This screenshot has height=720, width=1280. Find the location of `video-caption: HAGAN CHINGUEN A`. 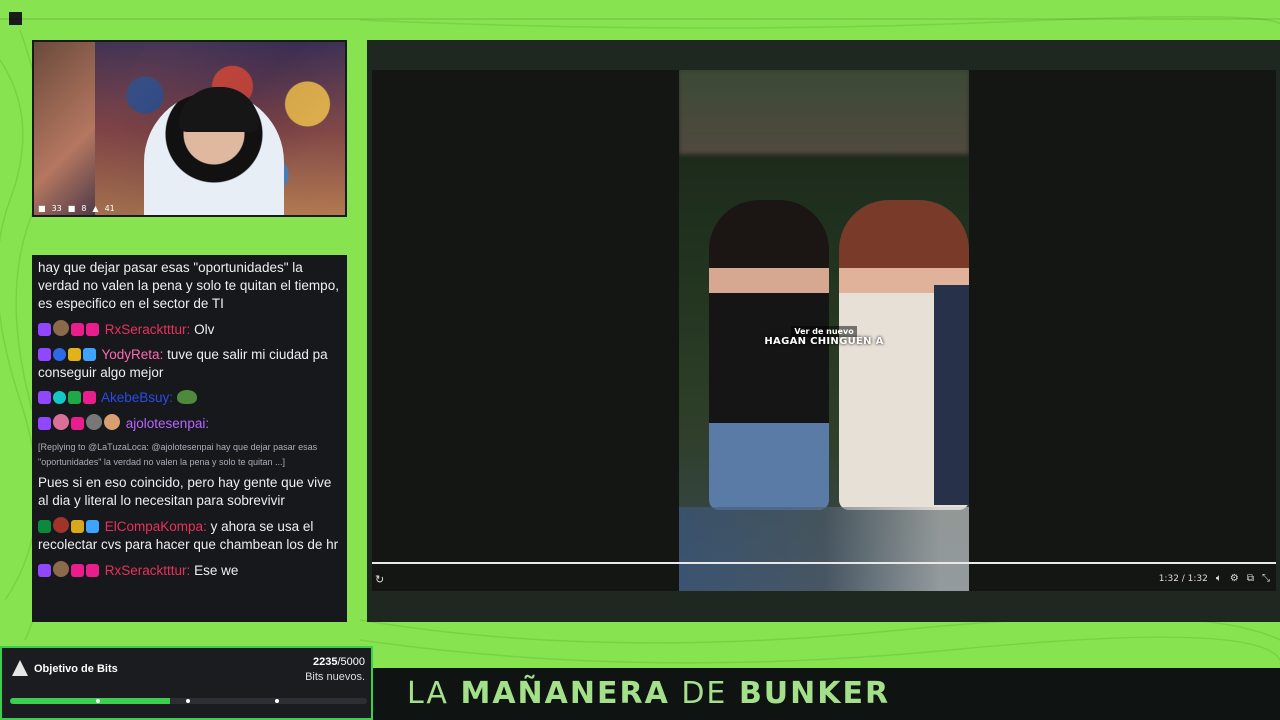

video-caption: HAGAN CHINGUEN A is located at coordinates (824, 341).